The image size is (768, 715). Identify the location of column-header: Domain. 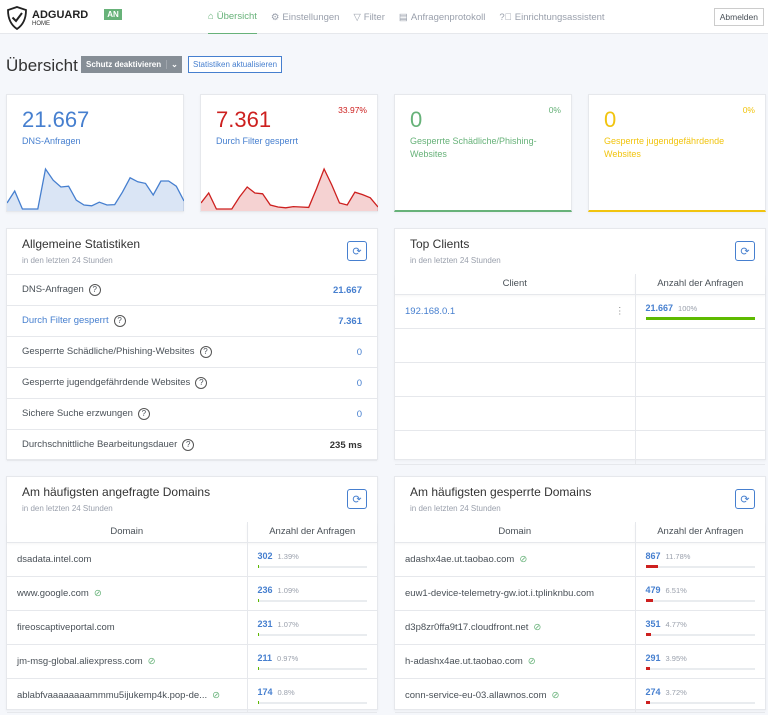
(515, 532).